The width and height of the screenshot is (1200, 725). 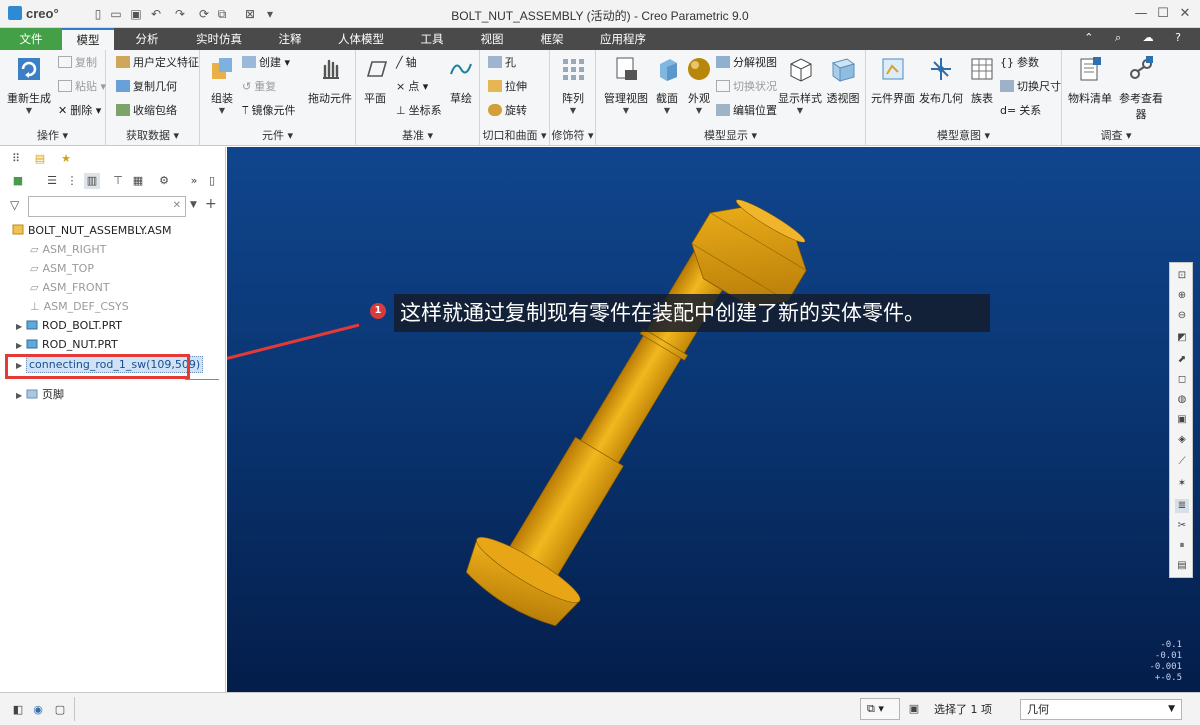 What do you see at coordinates (361, 39) in the screenshot?
I see `tab-manikin: 人体模型` at bounding box center [361, 39].